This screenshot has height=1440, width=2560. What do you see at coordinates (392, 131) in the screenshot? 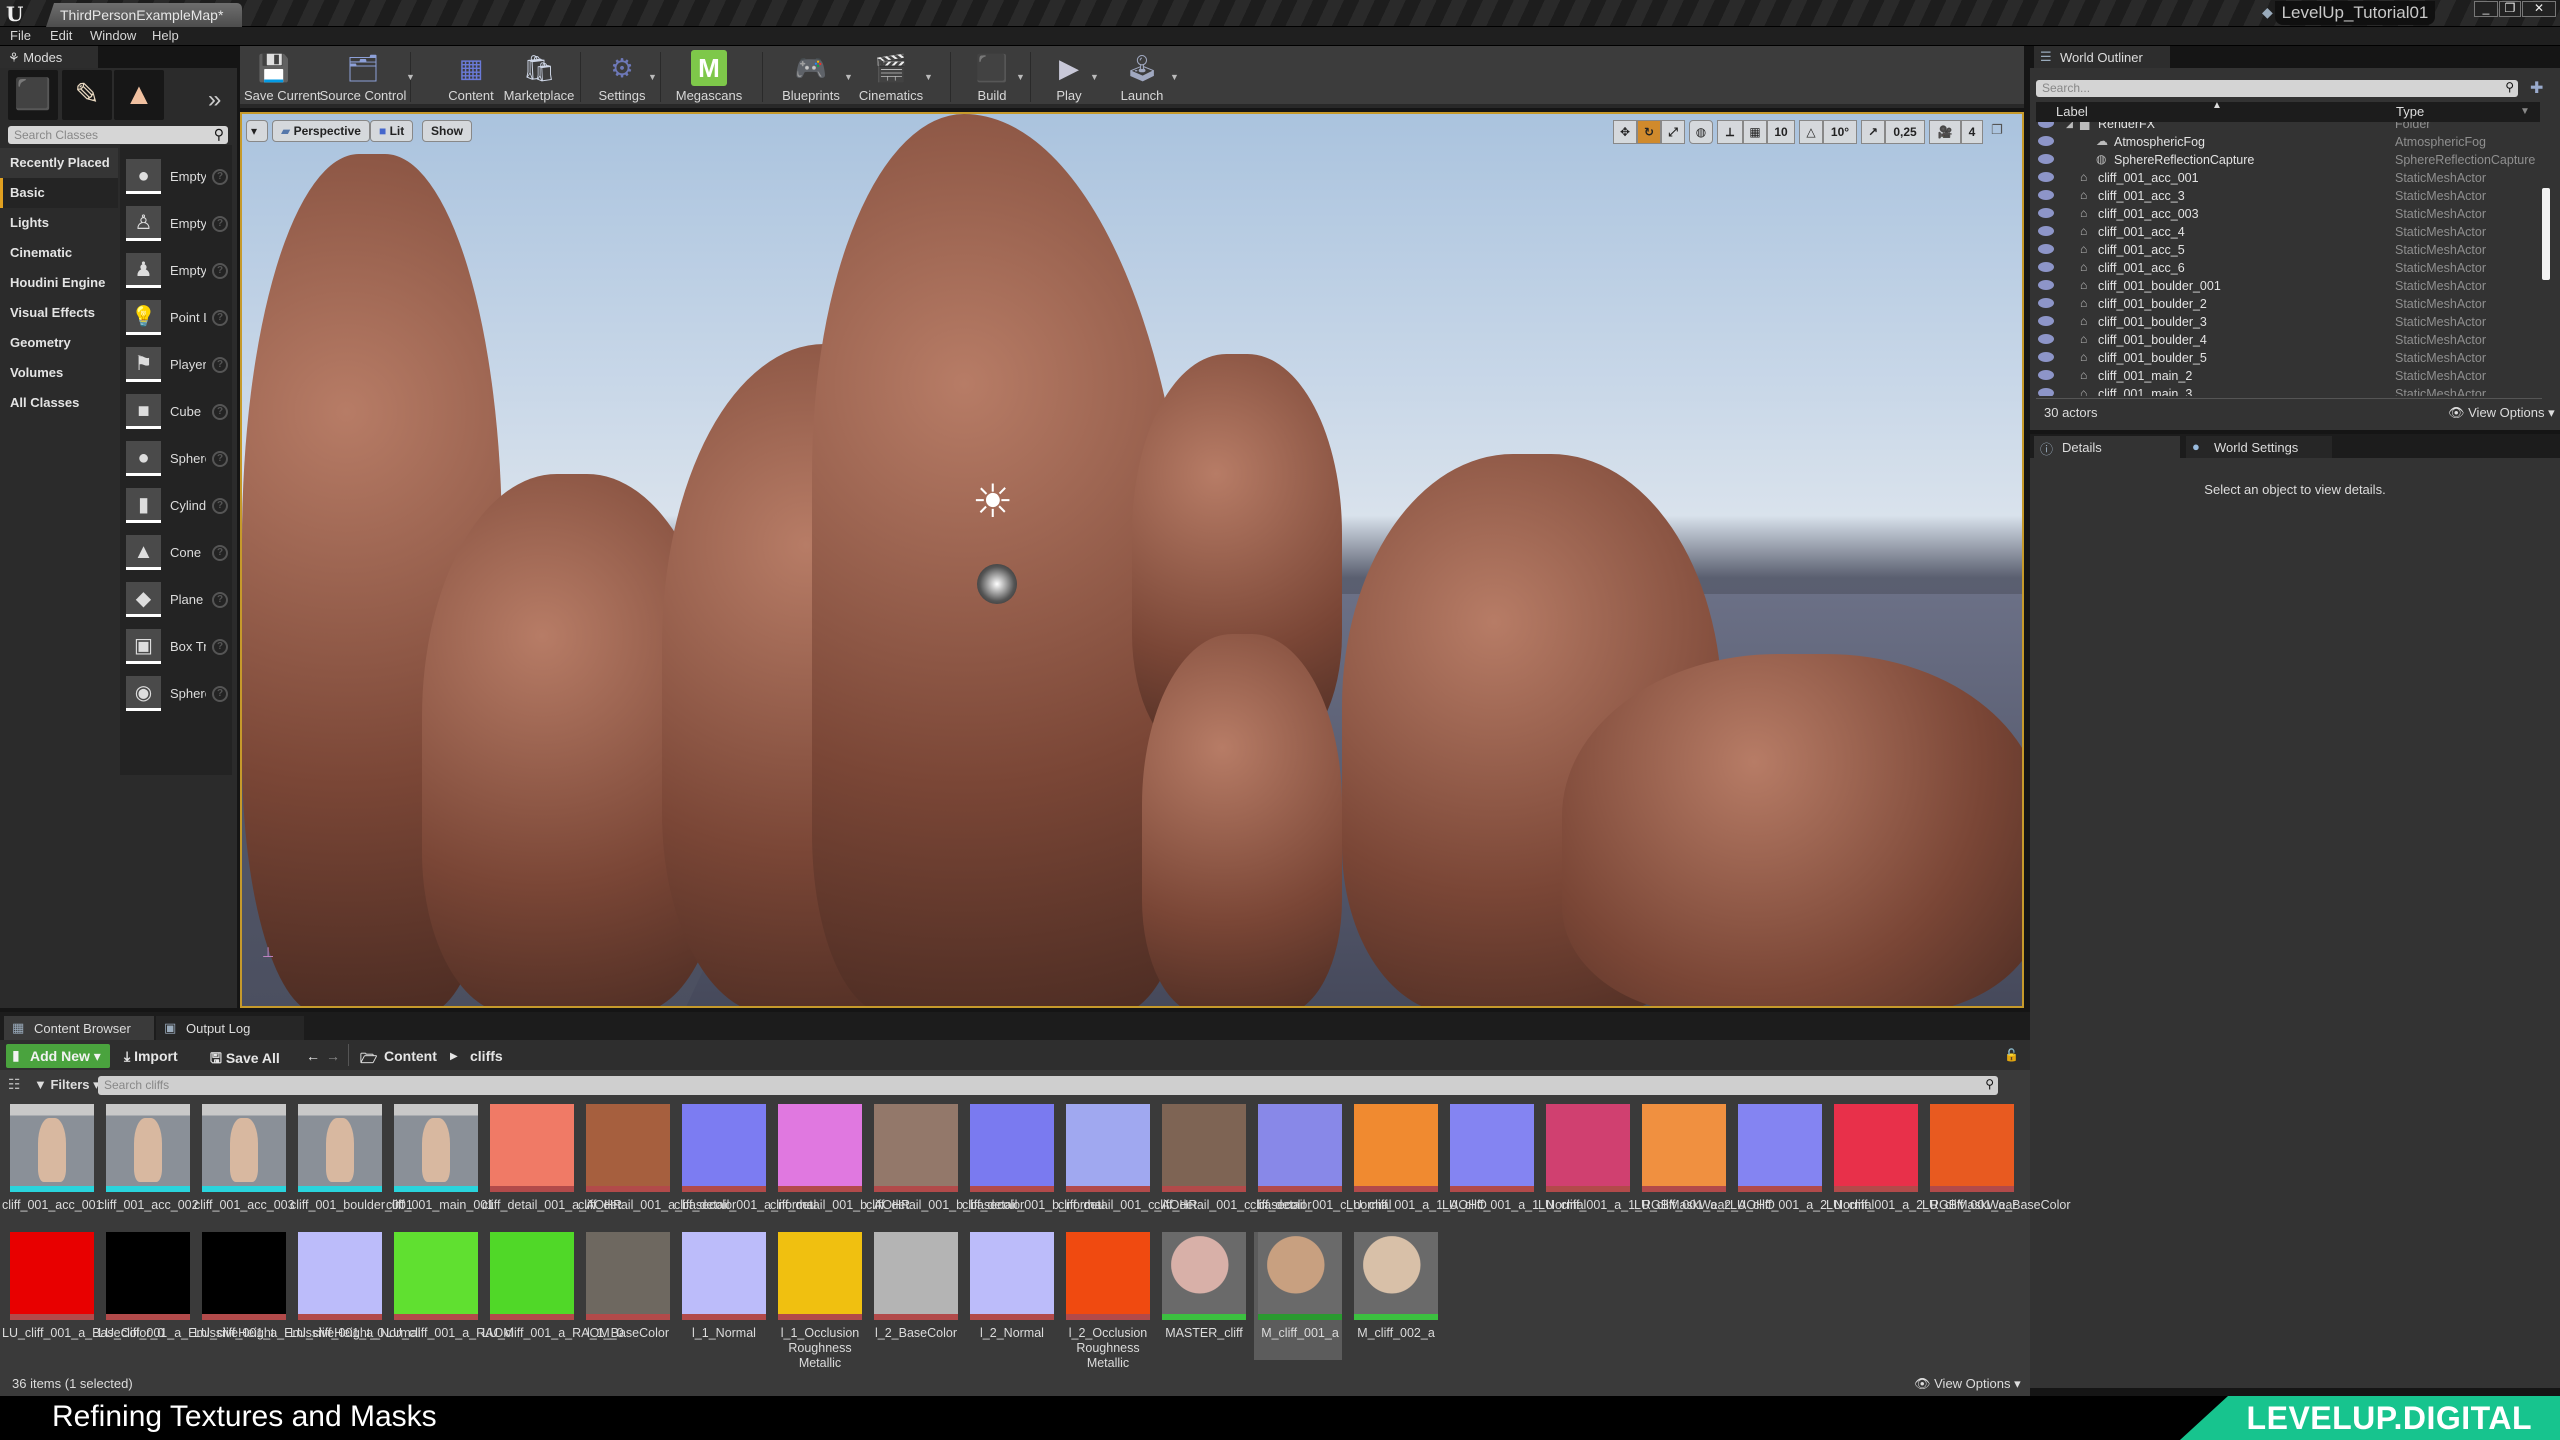
I see `lit-button: ■ Lit` at bounding box center [392, 131].